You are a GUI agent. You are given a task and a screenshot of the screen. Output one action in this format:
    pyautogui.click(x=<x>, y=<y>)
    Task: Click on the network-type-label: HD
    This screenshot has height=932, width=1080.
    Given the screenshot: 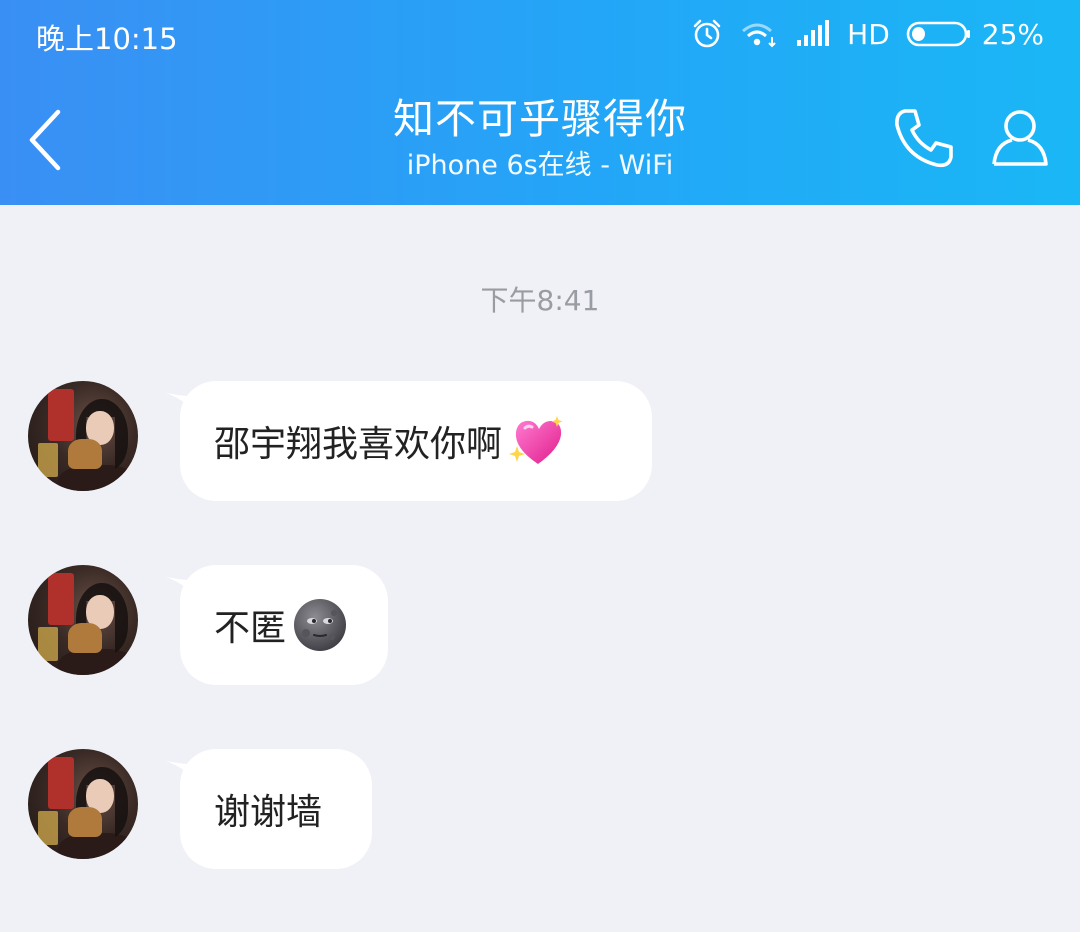 What is the action you would take?
    pyautogui.click(x=868, y=34)
    